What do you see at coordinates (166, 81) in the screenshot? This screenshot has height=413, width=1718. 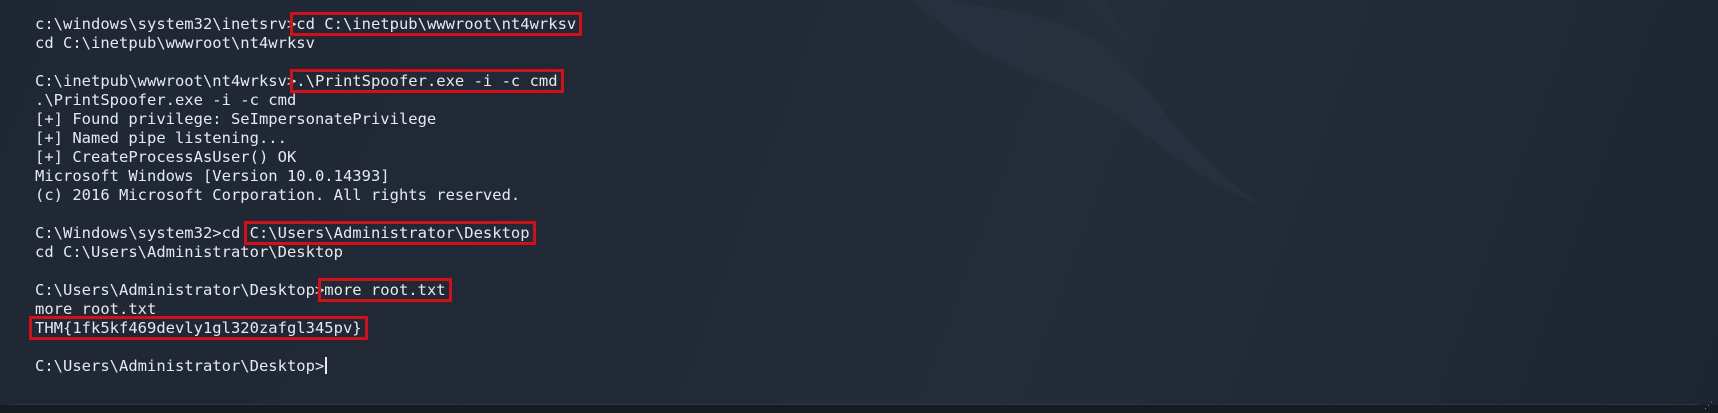 I see `prompt-text: C:\inetpub\wwwroot\nt4wrksv>` at bounding box center [166, 81].